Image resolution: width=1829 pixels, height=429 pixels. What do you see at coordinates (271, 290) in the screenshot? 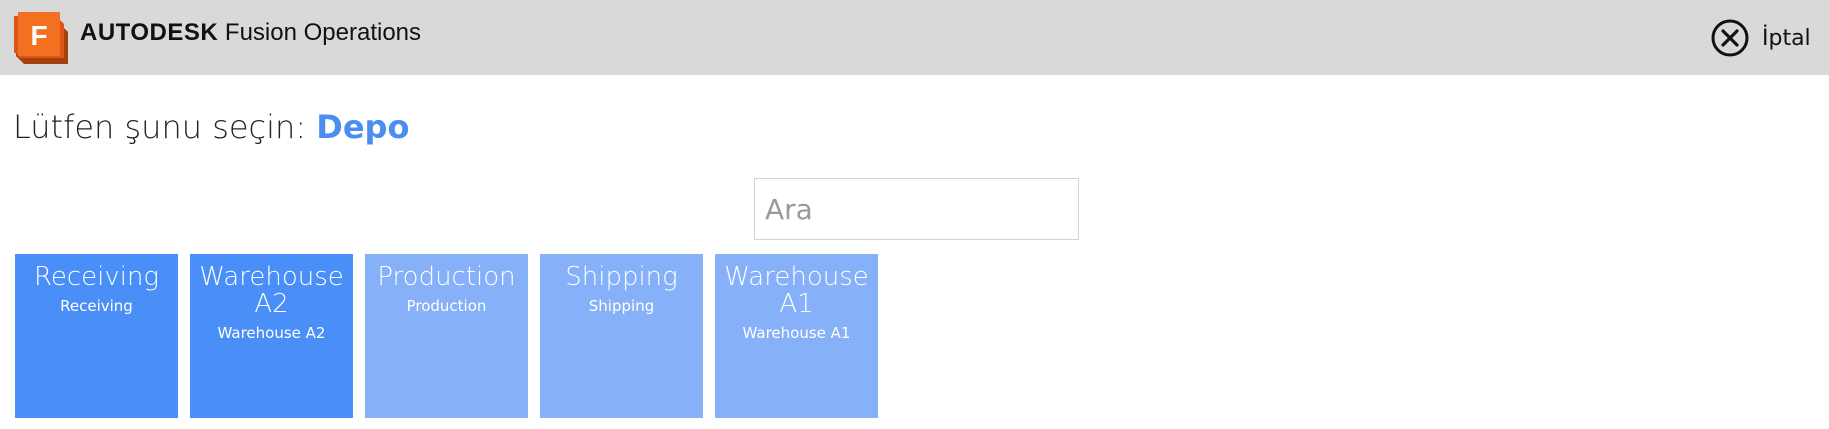
I see `tile-title: Warehouse A2` at bounding box center [271, 290].